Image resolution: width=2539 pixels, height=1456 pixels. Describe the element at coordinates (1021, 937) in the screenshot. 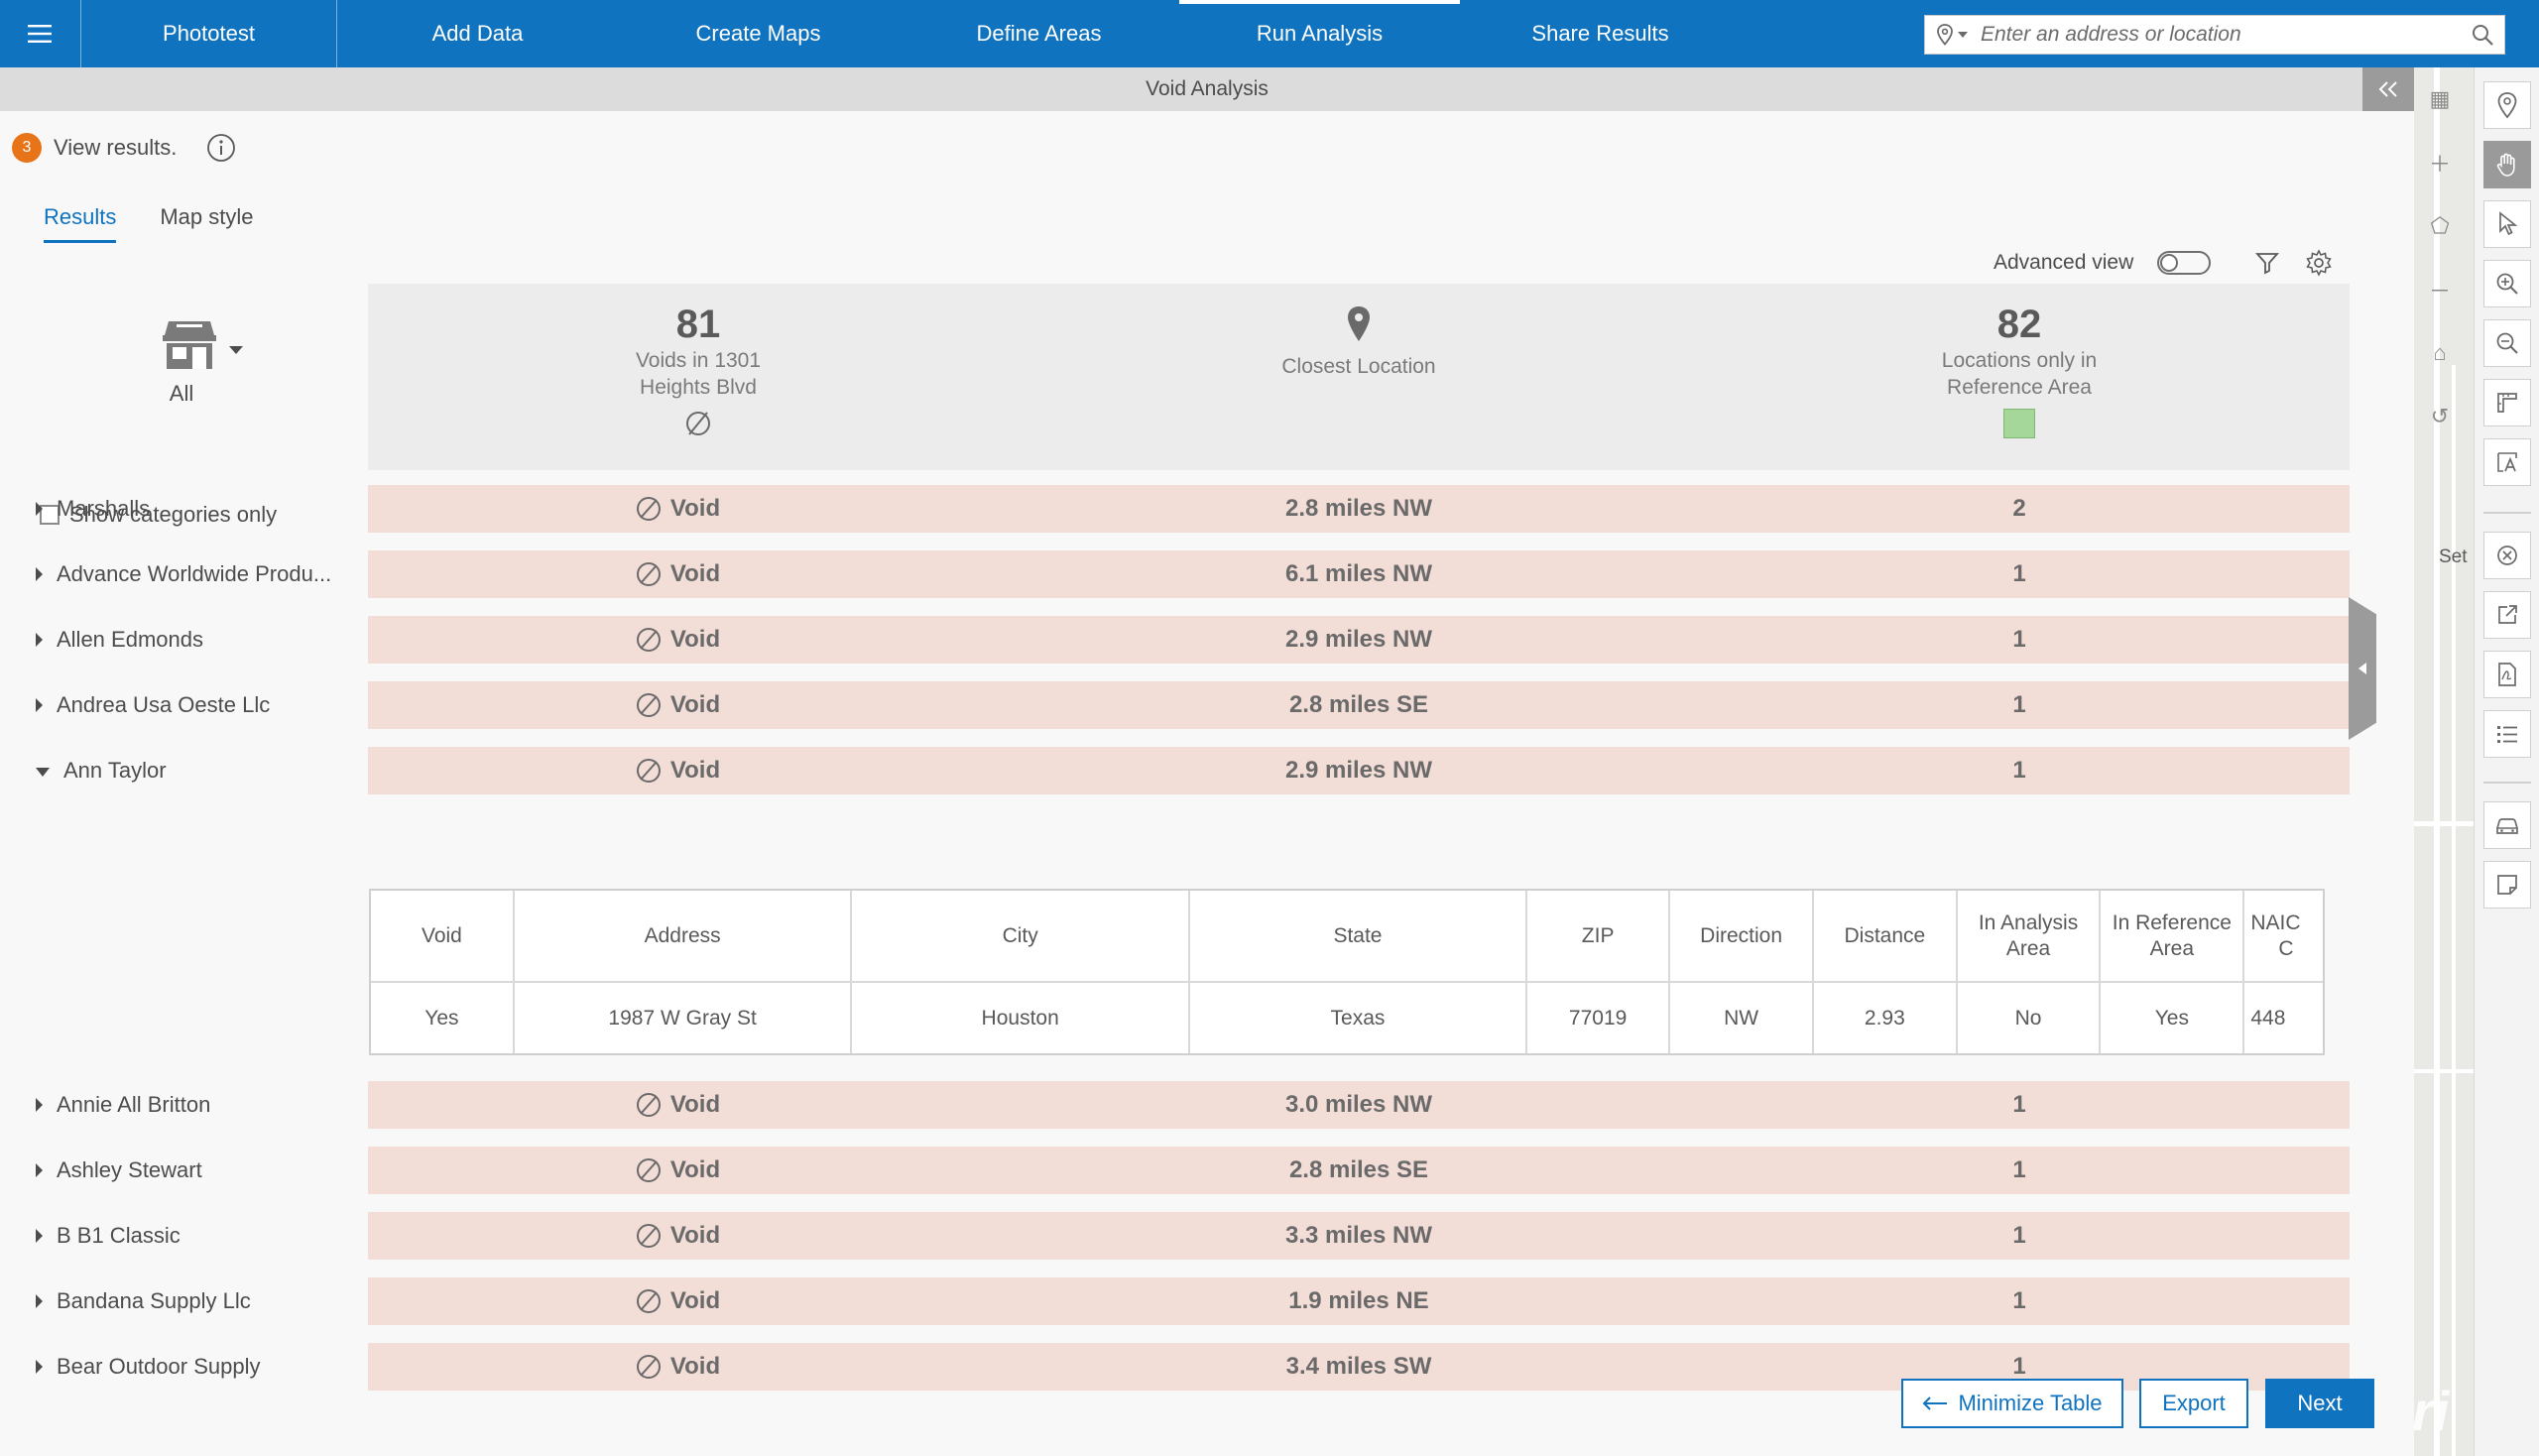

I see `column-header: City` at that location.